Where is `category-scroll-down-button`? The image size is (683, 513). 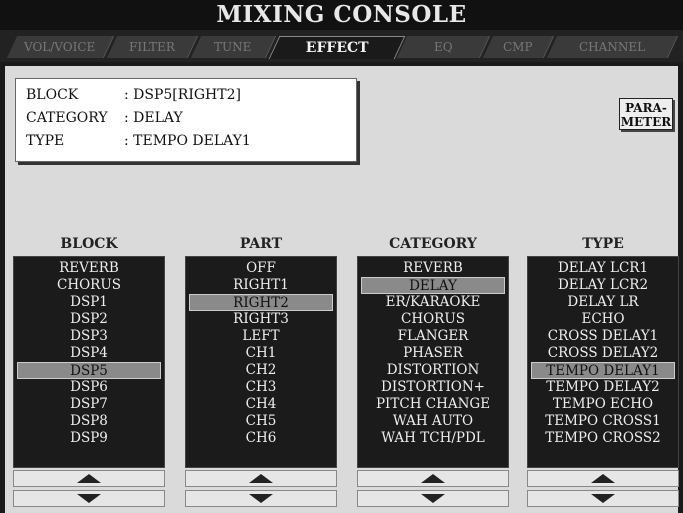 category-scroll-down-button is located at coordinates (433, 498).